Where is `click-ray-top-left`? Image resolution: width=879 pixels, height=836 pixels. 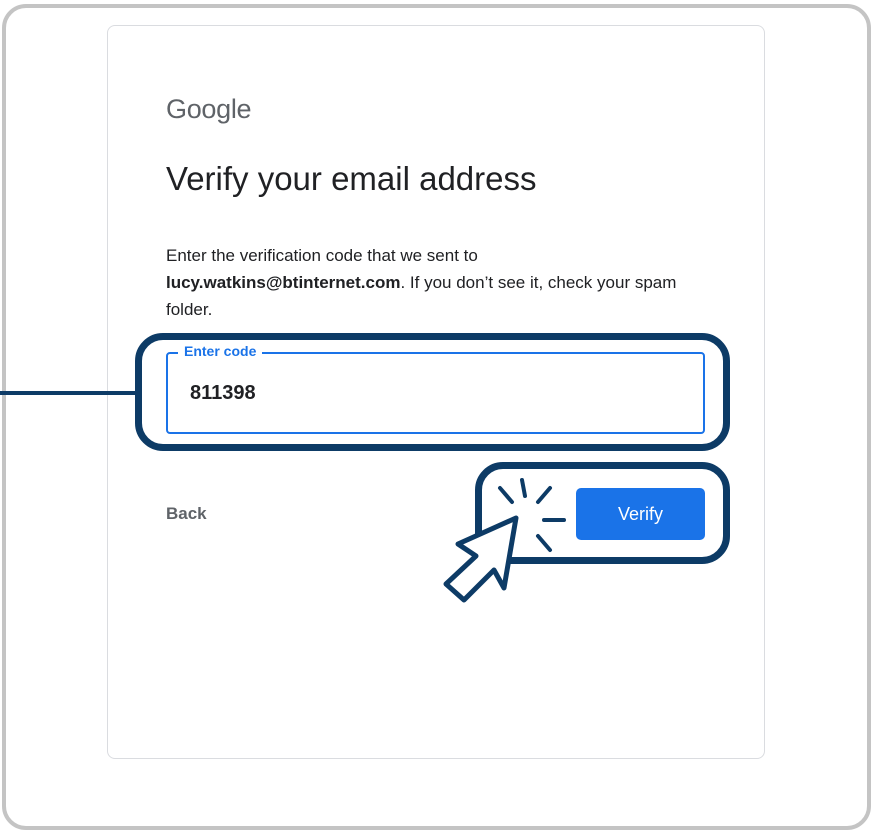 click-ray-top-left is located at coordinates (506, 495).